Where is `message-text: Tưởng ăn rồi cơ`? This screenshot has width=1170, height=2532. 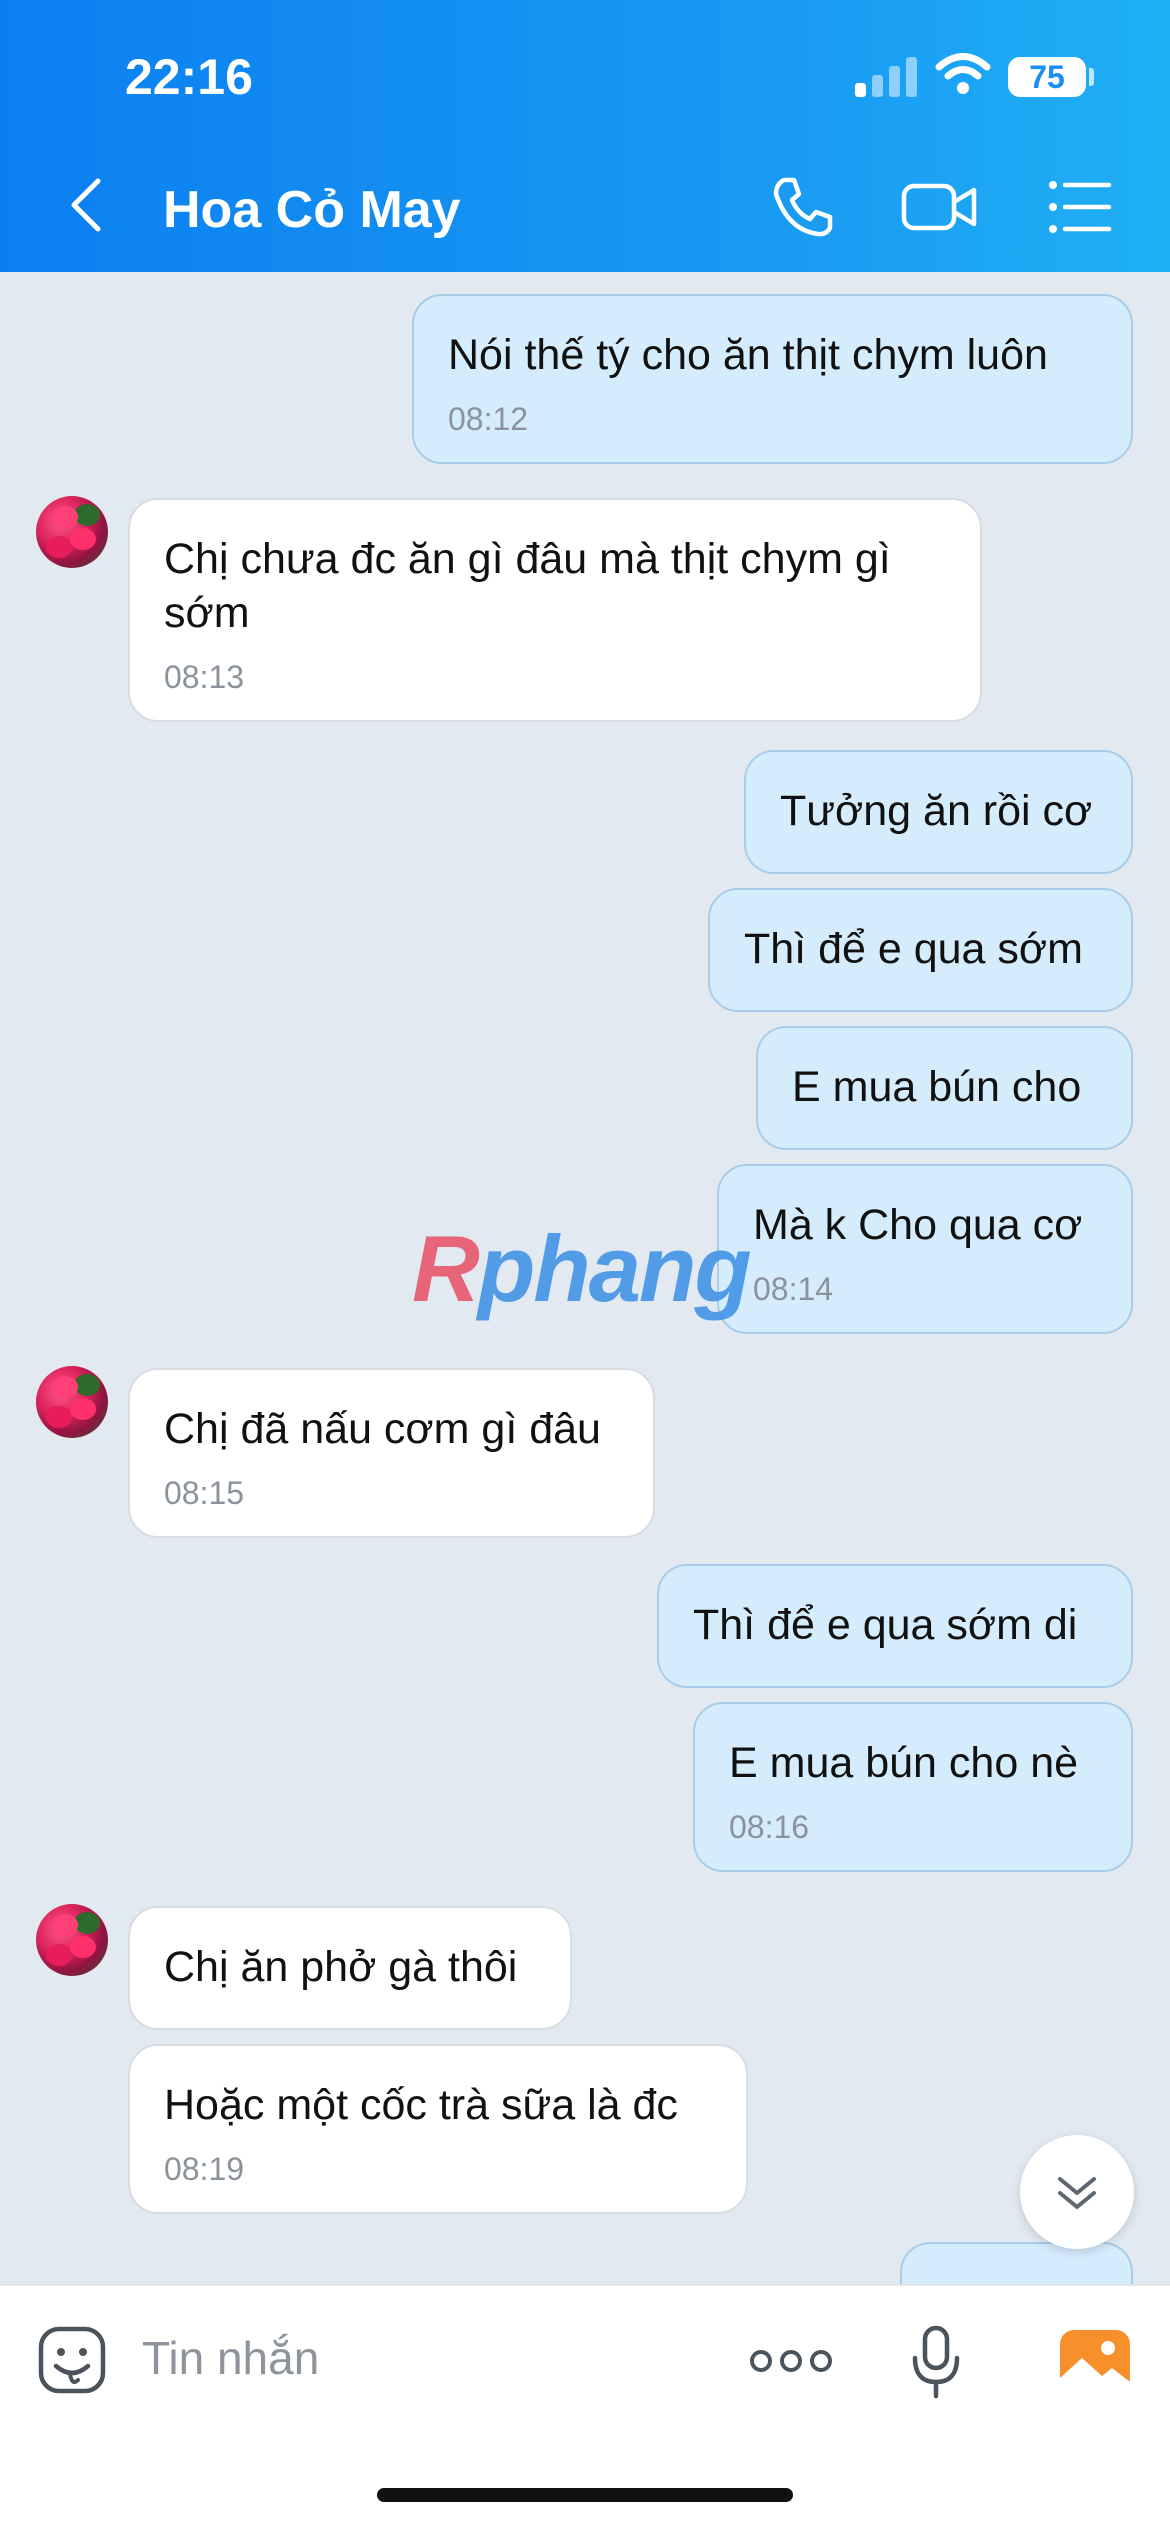 message-text: Tưởng ăn rồi cơ is located at coordinates (936, 811).